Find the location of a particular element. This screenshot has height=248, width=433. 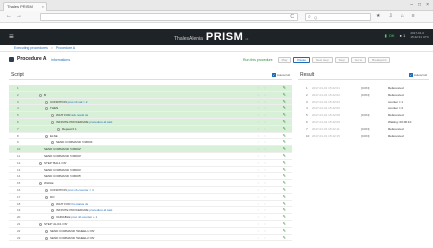

script-line: 20 VARIABLE proc.nb.counter + 1 ○ ○ ✎ is located at coordinates (150, 217).